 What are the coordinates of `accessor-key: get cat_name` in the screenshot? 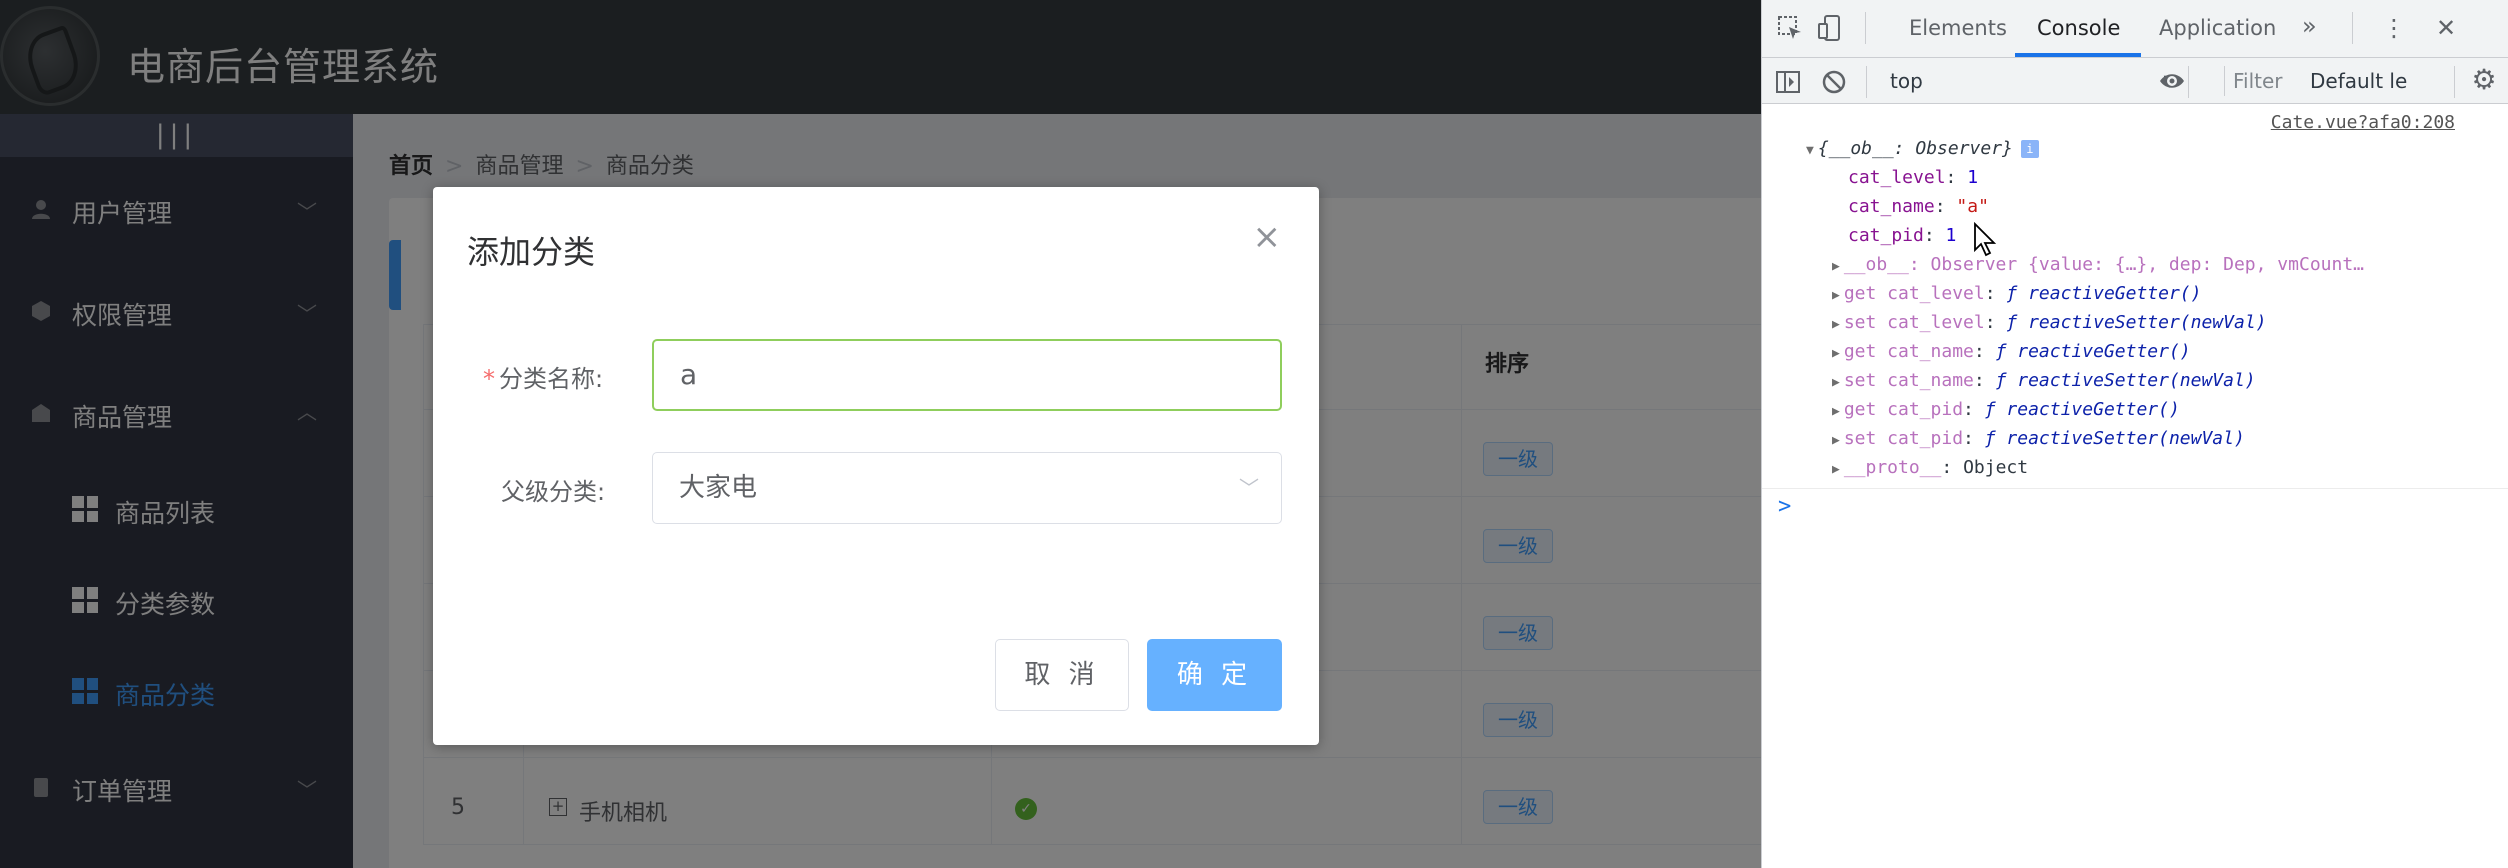 It's located at (1908, 351).